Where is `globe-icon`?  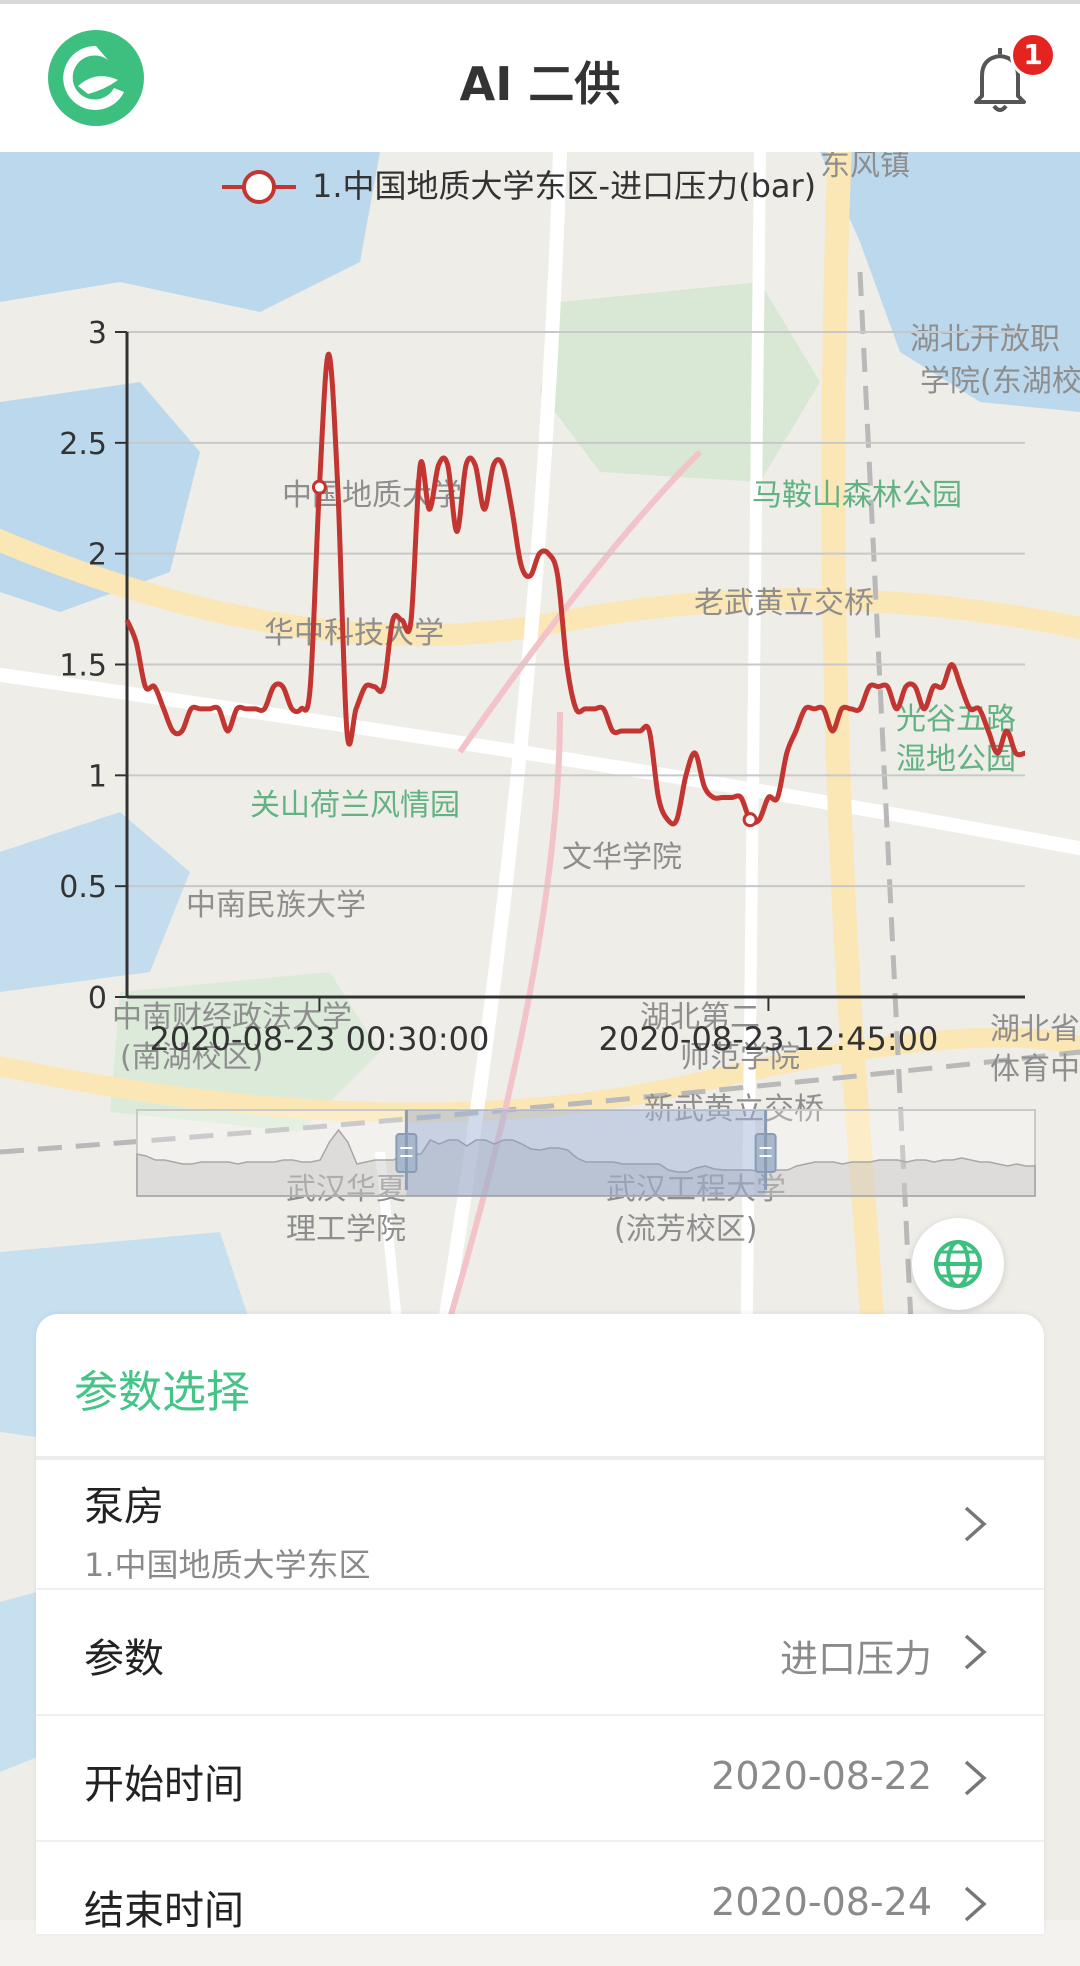
globe-icon is located at coordinates (958, 1264).